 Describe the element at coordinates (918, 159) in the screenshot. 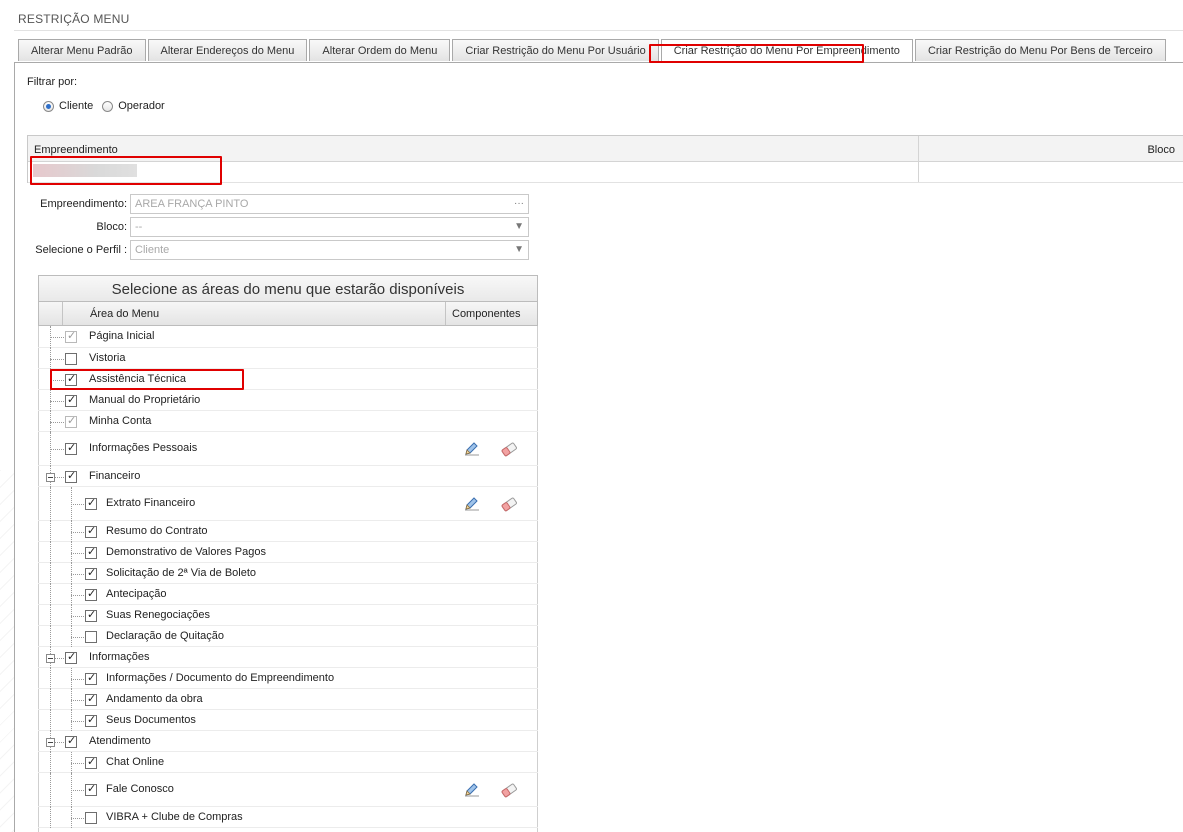

I see `grid-column-divider` at that location.